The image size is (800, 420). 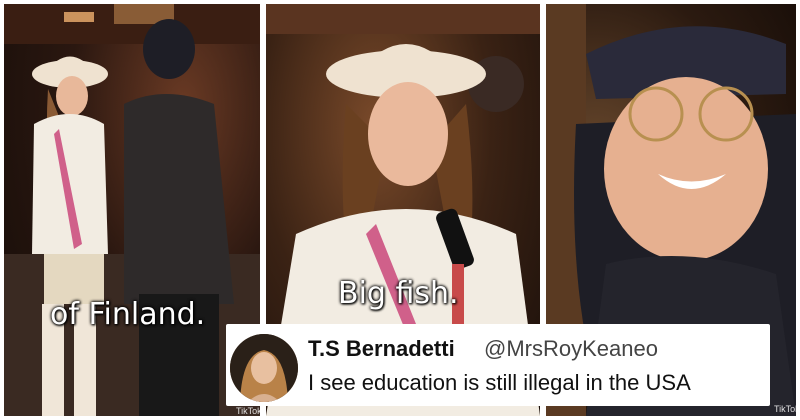 I want to click on tweet-display-name: T.S Bernadetti, so click(x=381, y=348).